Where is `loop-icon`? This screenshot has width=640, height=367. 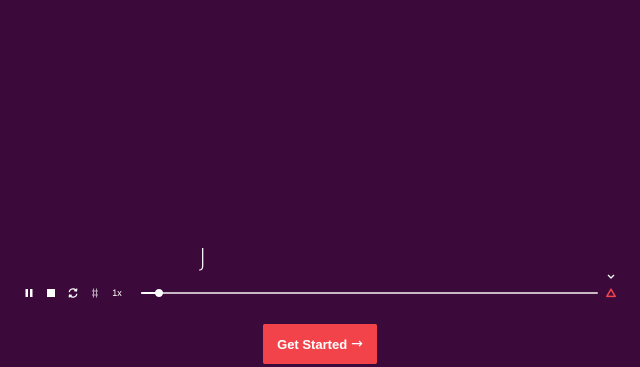
loop-icon is located at coordinates (73, 293).